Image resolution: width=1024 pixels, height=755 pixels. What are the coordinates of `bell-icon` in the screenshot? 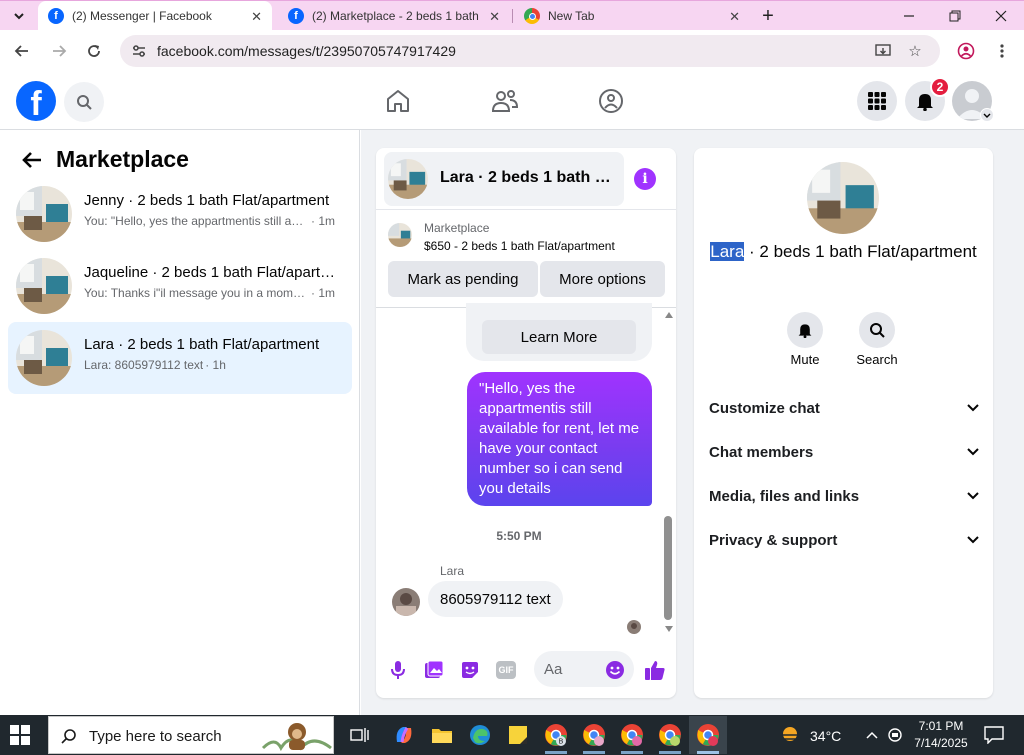 It's located at (805, 331).